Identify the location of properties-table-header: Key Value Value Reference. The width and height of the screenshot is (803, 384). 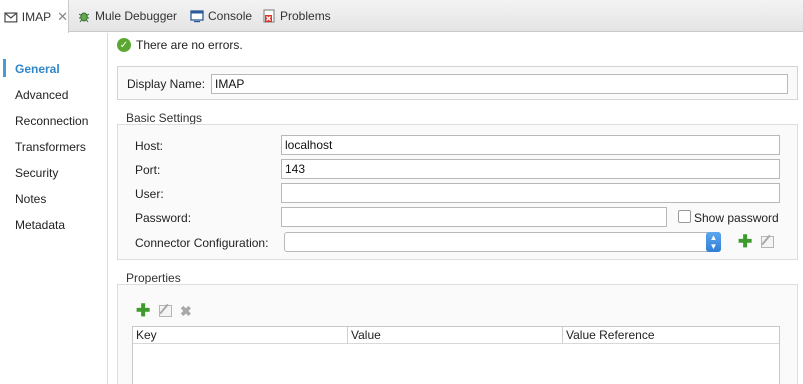
(456, 335).